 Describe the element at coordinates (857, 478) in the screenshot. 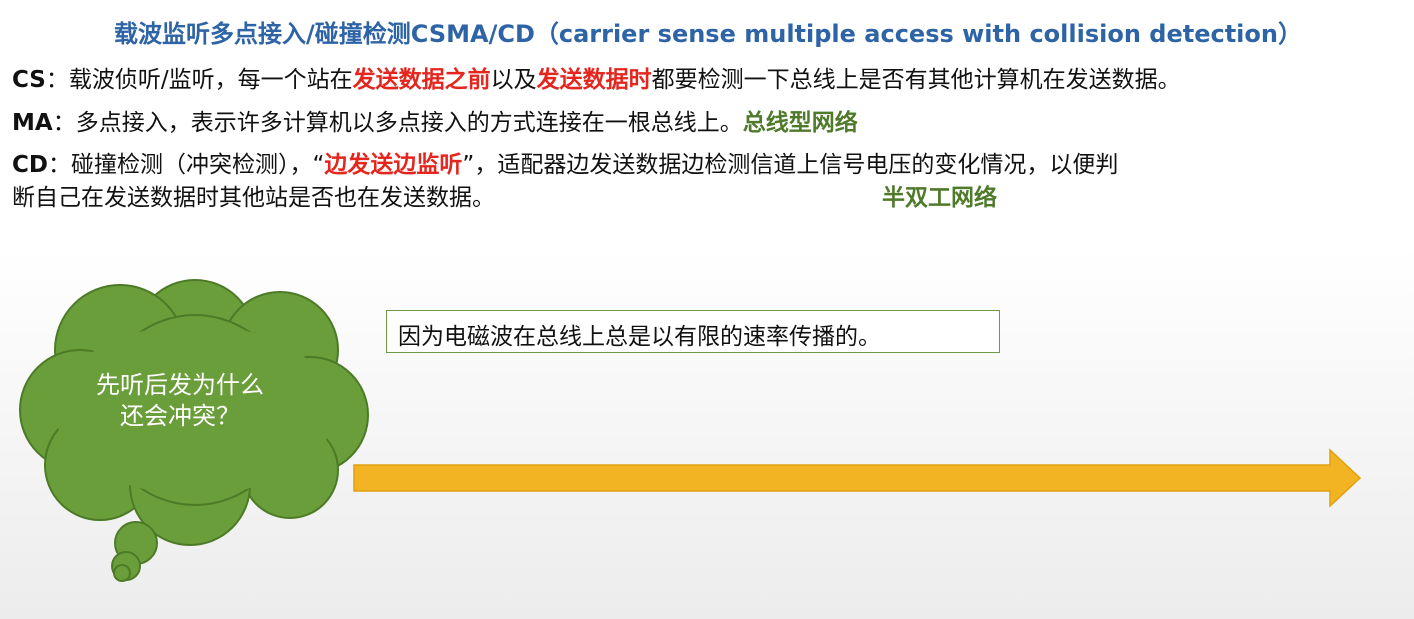

I see `propagation-arrow` at that location.